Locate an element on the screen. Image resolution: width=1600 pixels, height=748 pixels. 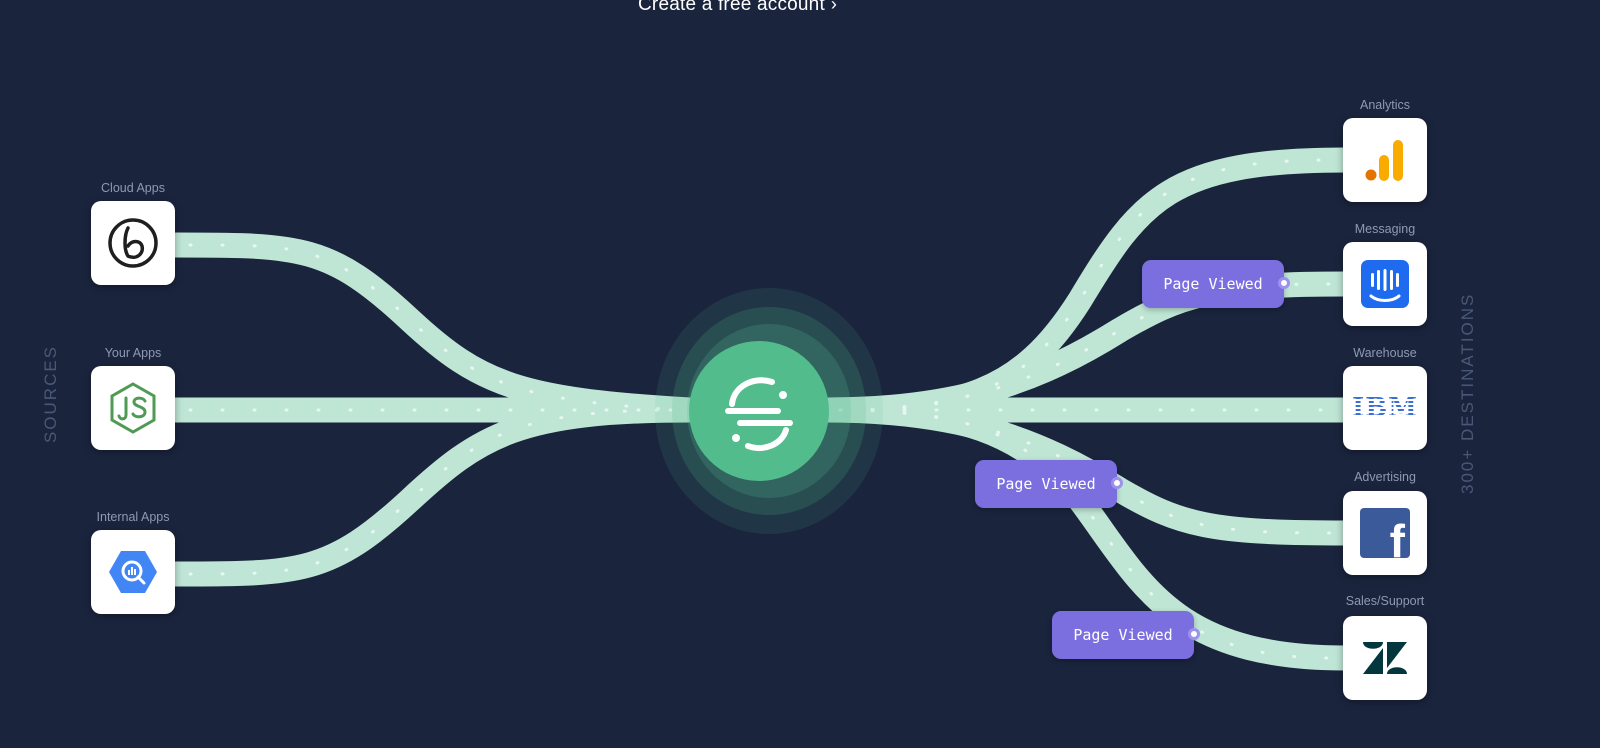
facebook-logo-letter: f is located at coordinates (1397, 536).